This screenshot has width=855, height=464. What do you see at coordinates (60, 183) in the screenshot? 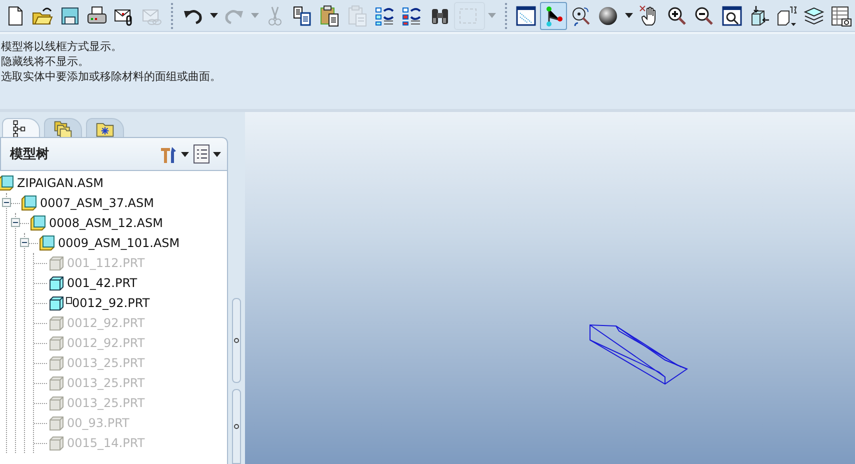
I see `tree-item: ZIPAIGAN.ASM` at bounding box center [60, 183].